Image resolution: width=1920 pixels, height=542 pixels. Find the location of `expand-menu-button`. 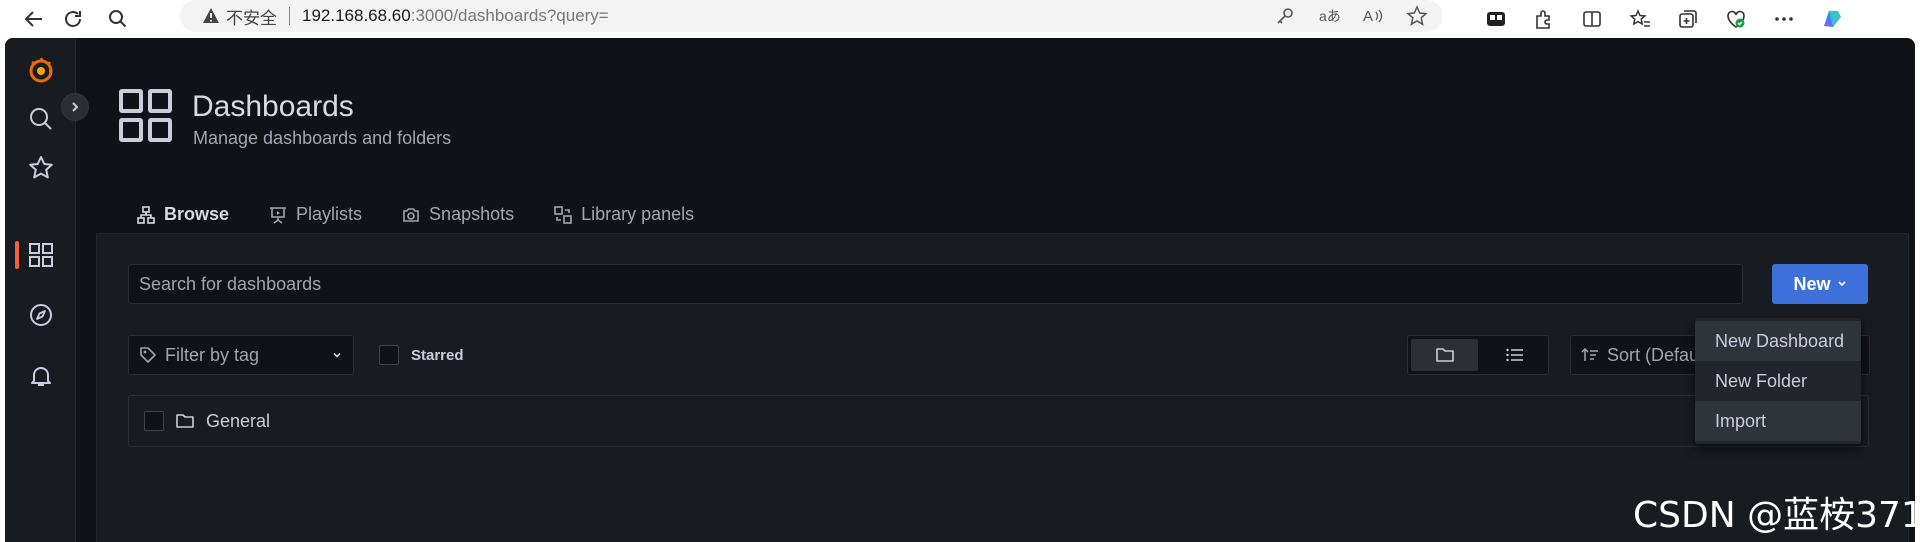

expand-menu-button is located at coordinates (75, 107).